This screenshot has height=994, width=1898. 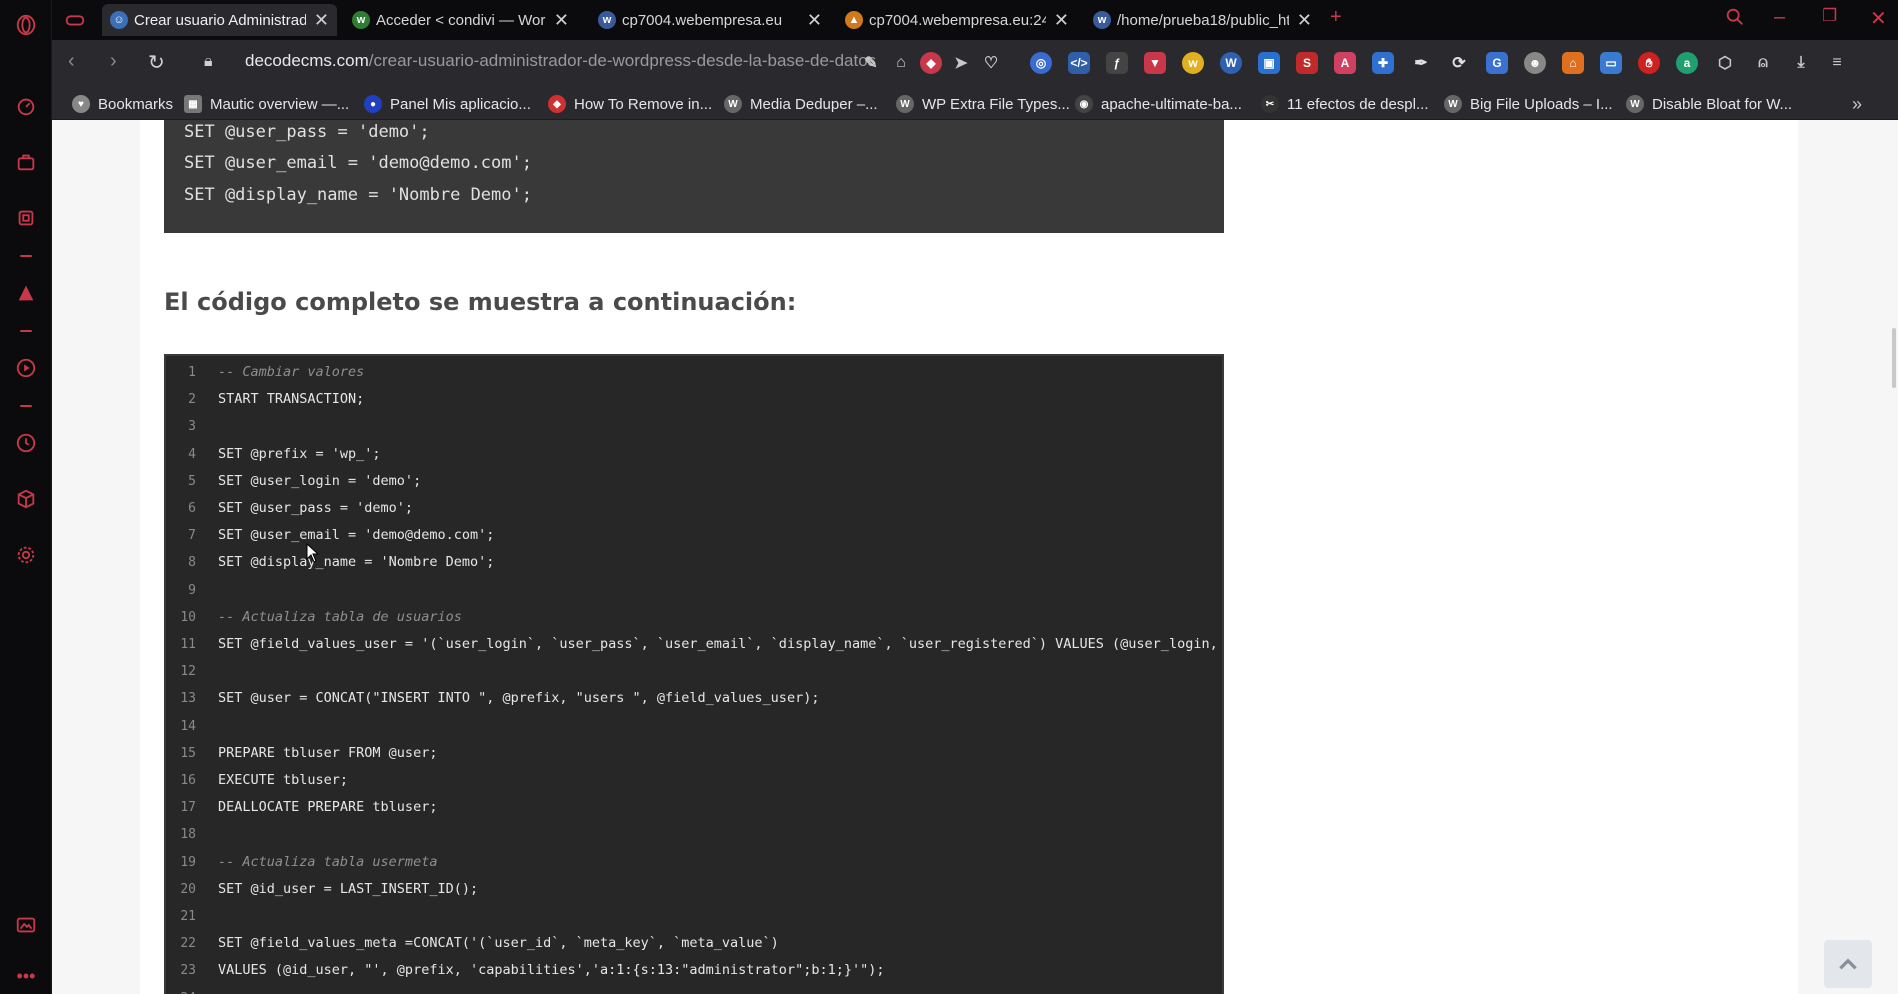 I want to click on translate-icon: G, so click(x=1497, y=63).